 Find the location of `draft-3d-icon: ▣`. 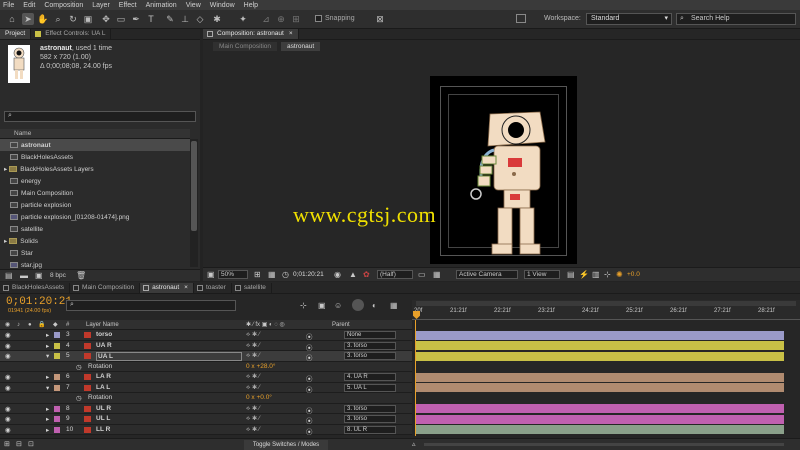

draft-3d-icon: ▣ is located at coordinates (322, 305).